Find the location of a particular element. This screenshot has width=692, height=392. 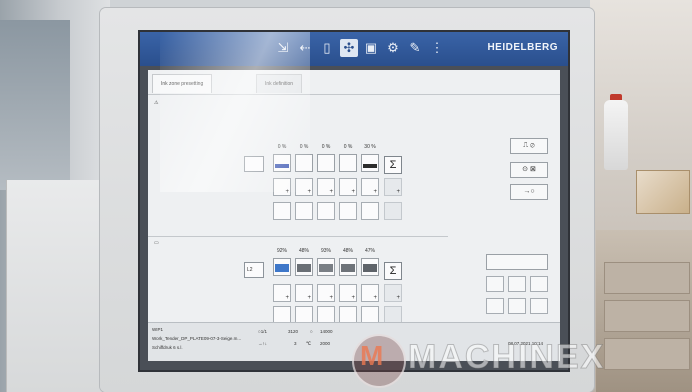

temperature-value: 2000 is located at coordinates (325, 343).